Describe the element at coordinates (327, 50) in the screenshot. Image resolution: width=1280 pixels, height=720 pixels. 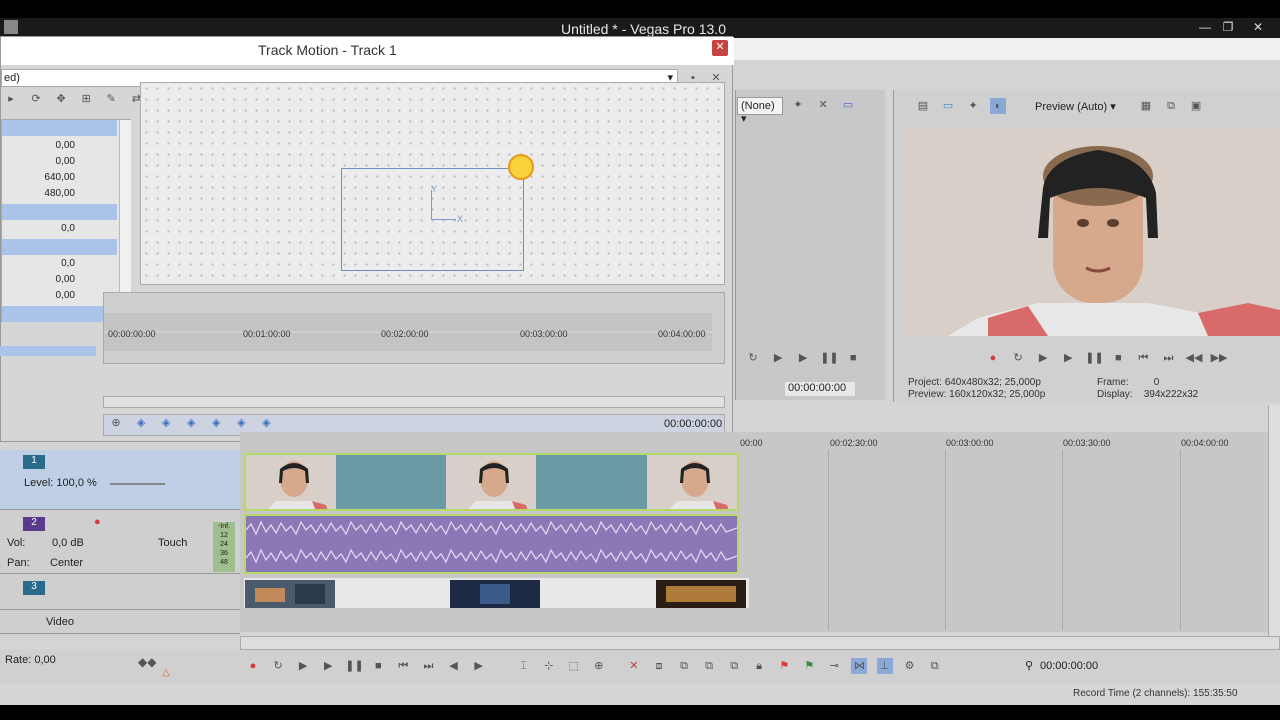
I see `dialog-title: Track Motion - Track 1` at that location.